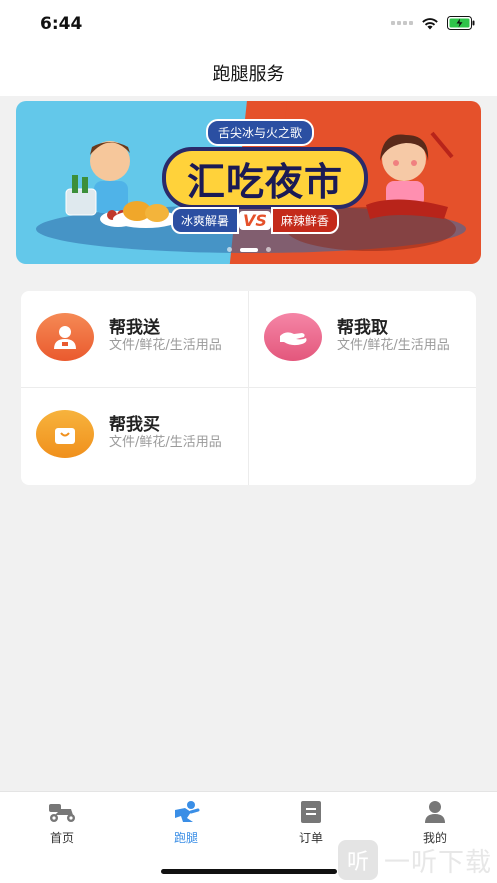  I want to click on tab-label: 跑腿, so click(185, 838).